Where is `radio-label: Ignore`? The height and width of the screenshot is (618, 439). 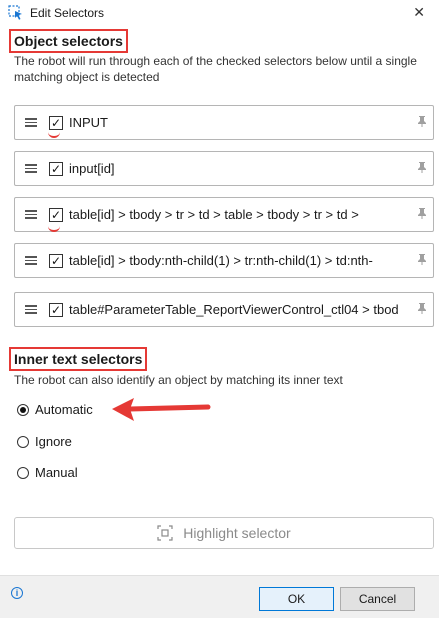 radio-label: Ignore is located at coordinates (53, 441).